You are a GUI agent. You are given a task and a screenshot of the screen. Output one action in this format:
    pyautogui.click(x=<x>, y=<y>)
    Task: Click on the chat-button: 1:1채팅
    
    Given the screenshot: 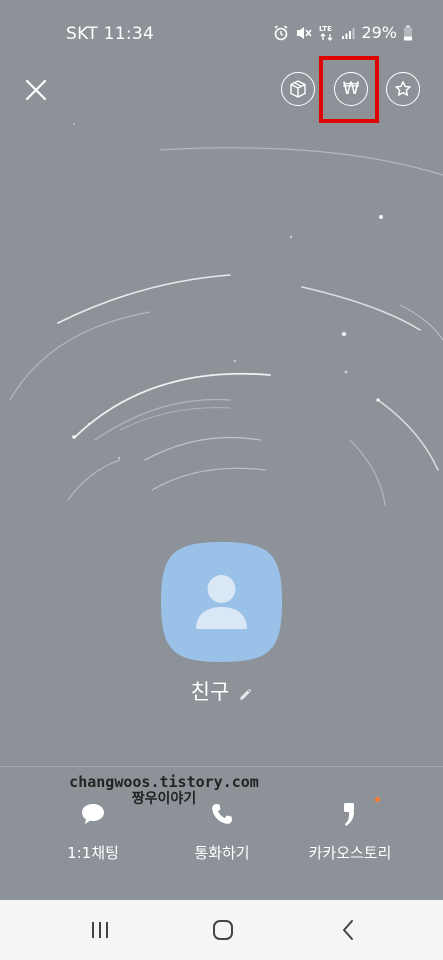 What is the action you would take?
    pyautogui.click(x=93, y=830)
    